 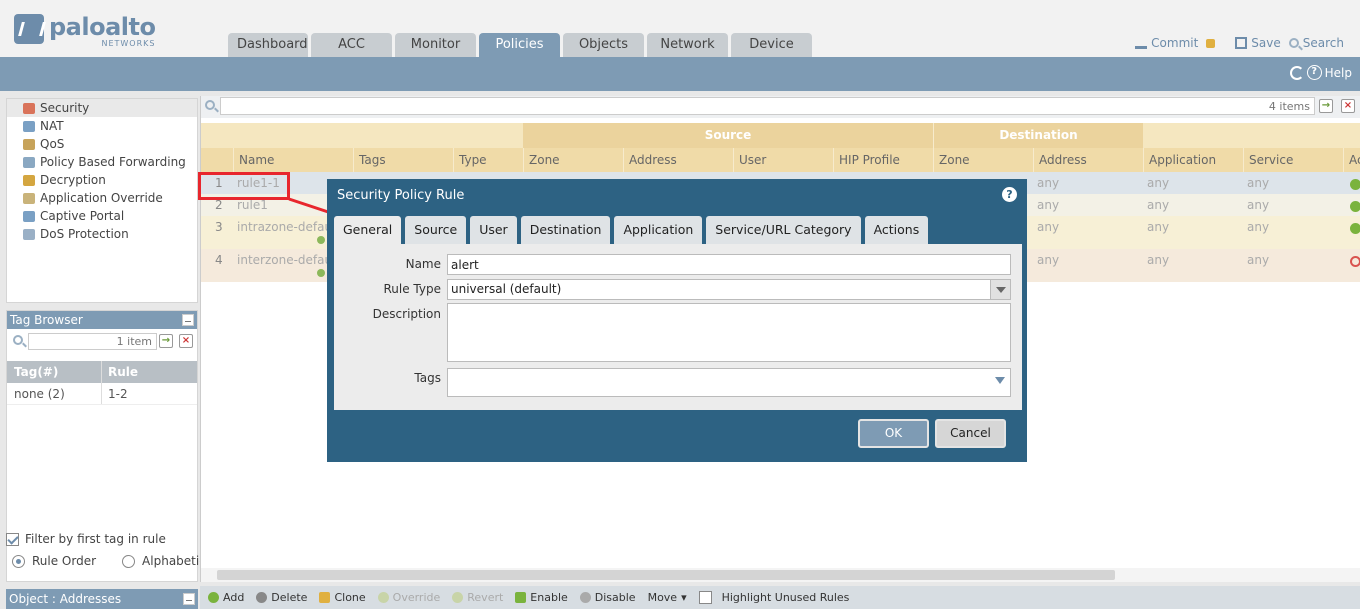 I want to click on tab-network: Network, so click(x=687, y=45).